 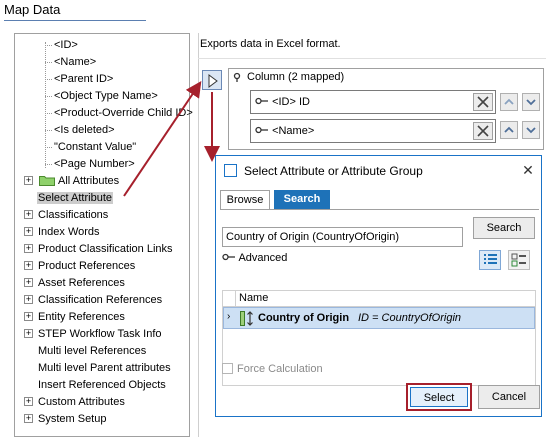 What do you see at coordinates (66, 45) in the screenshot?
I see `tree-item: <ID>` at bounding box center [66, 45].